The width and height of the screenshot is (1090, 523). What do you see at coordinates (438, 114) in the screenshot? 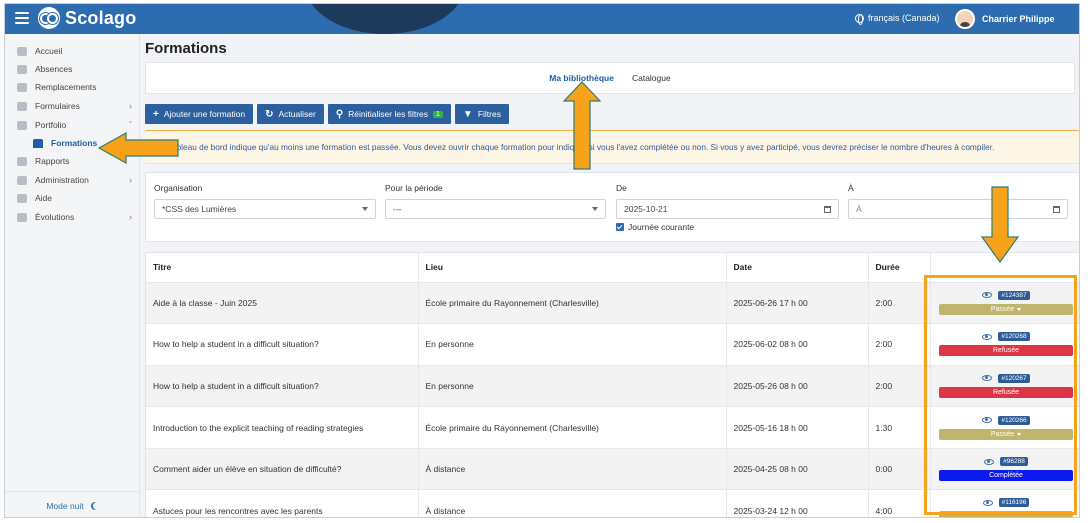
I see `filter-count-badge: 1` at bounding box center [438, 114].